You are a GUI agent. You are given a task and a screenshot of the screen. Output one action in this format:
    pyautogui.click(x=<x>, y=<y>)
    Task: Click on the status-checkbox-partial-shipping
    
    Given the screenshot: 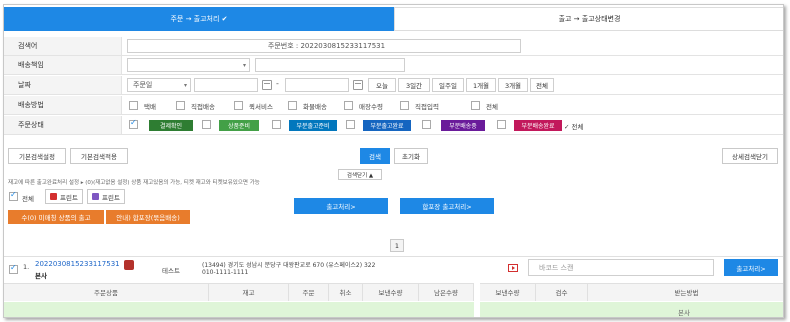 What is the action you would take?
    pyautogui.click(x=426, y=124)
    